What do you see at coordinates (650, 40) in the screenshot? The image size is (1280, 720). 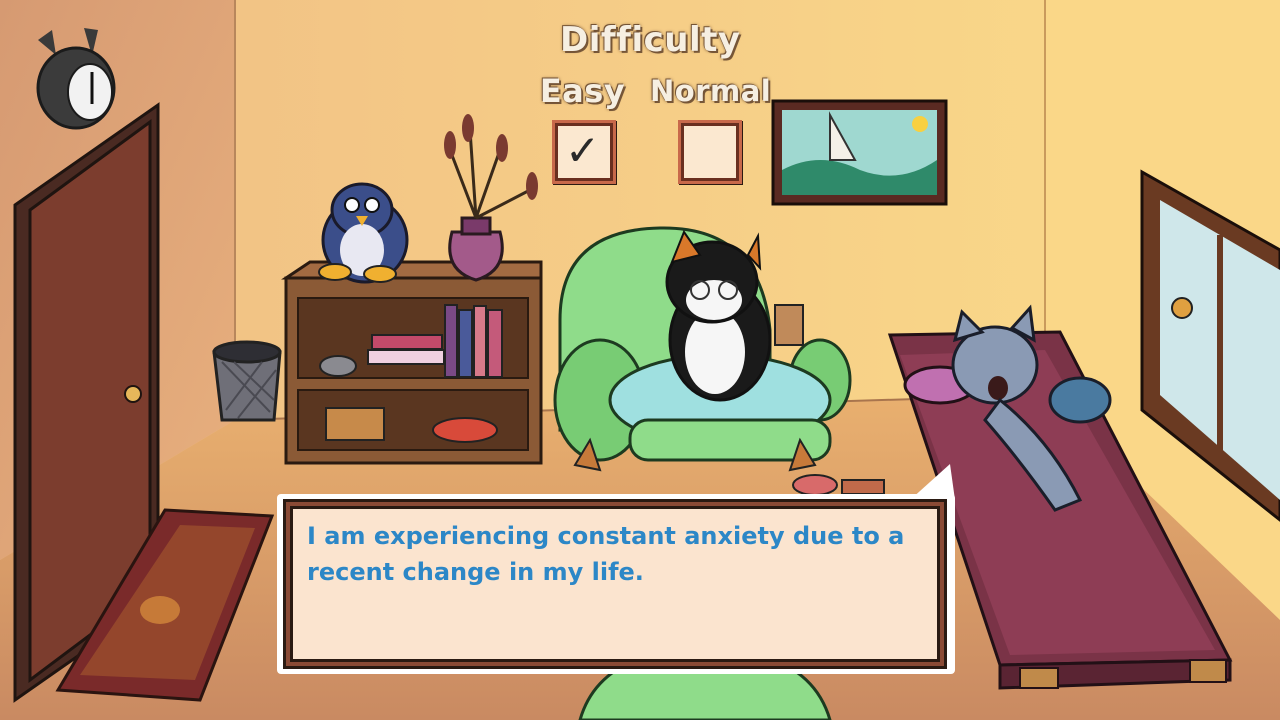 I see `difficulty-title: Difficulty` at bounding box center [650, 40].